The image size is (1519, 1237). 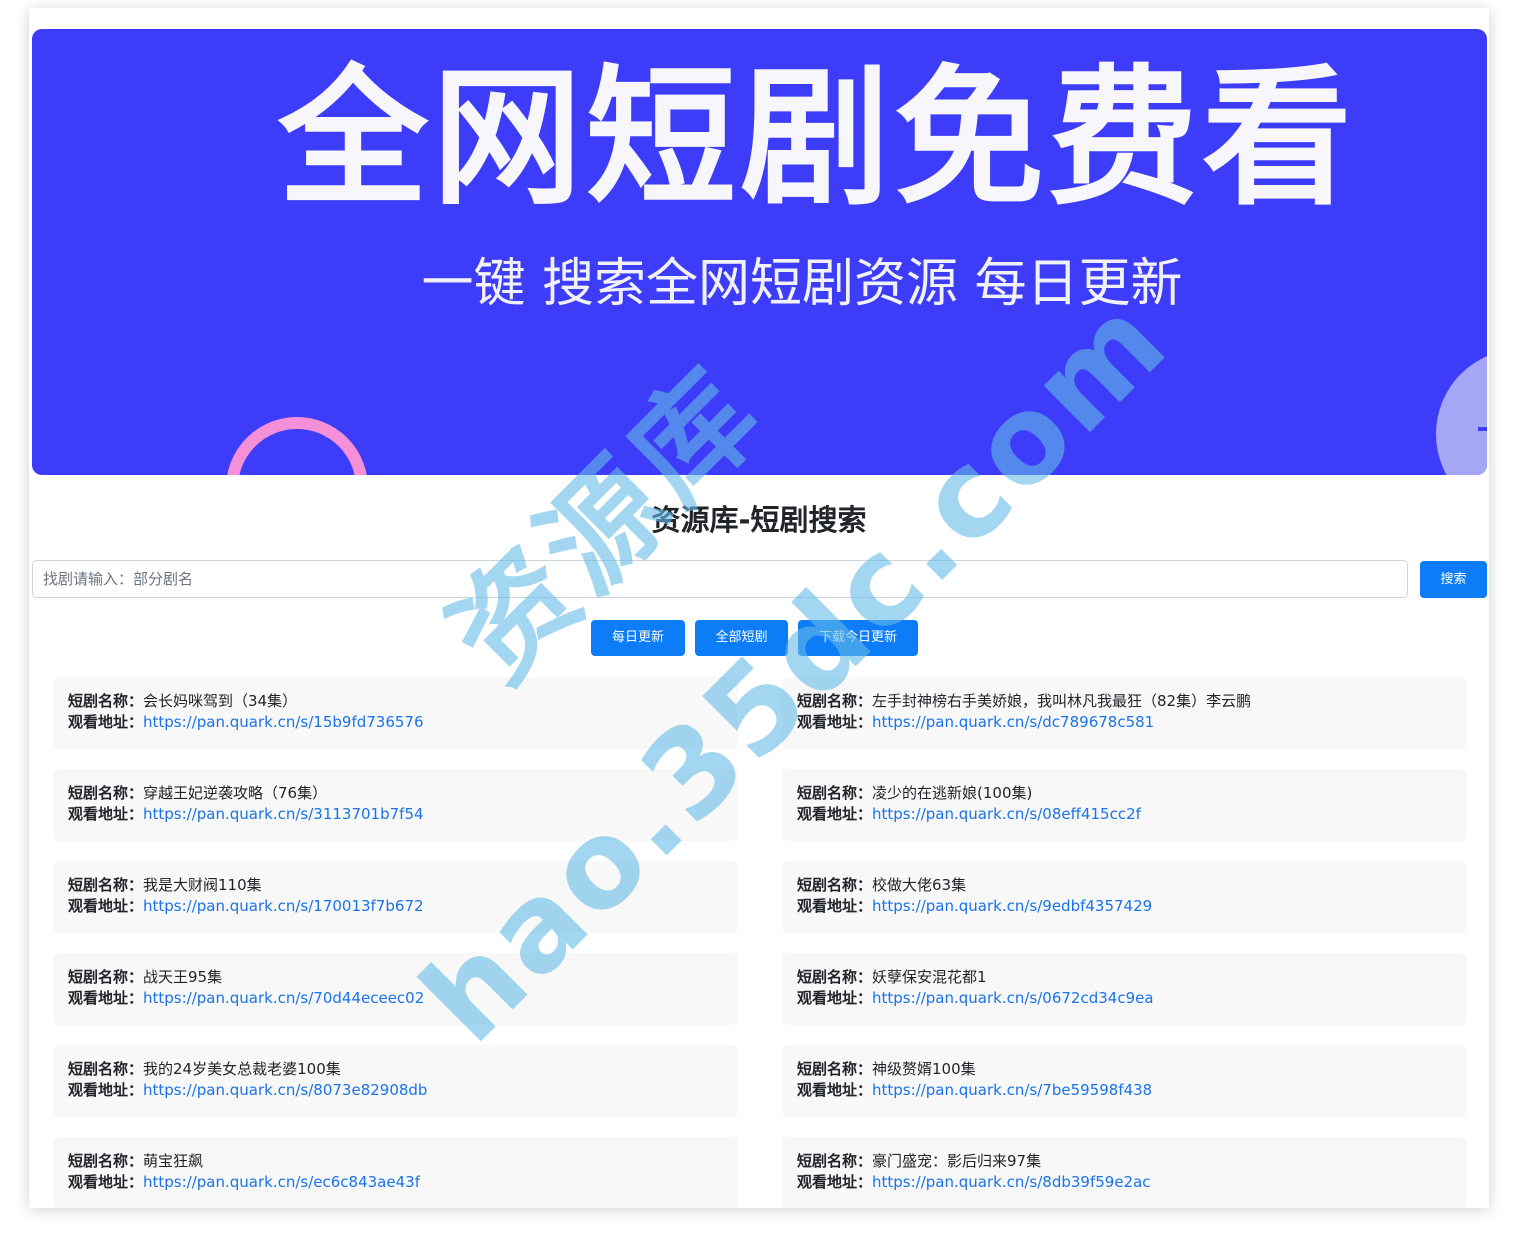 What do you see at coordinates (1006, 814) in the screenshot?
I see `drama-link: https://pan.quark.cn/s/08eff415cc2f` at bounding box center [1006, 814].